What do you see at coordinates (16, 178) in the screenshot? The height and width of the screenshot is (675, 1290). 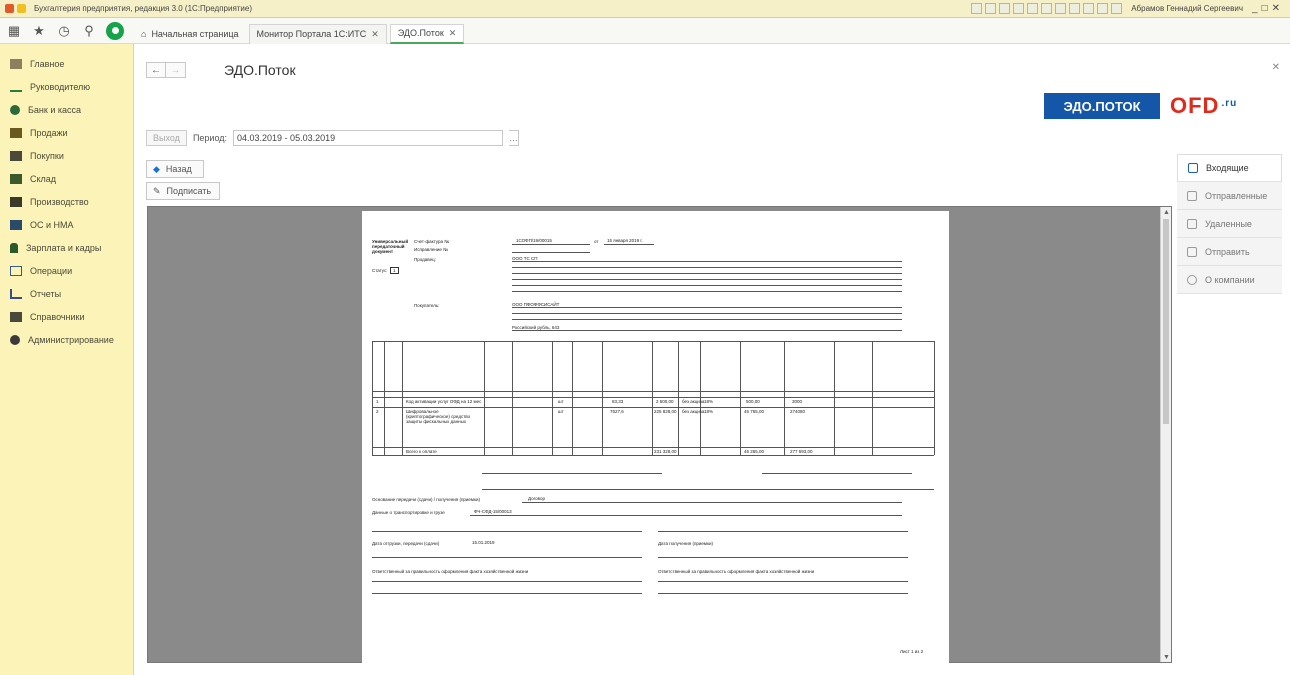 I see `warehouse-icon` at bounding box center [16, 178].